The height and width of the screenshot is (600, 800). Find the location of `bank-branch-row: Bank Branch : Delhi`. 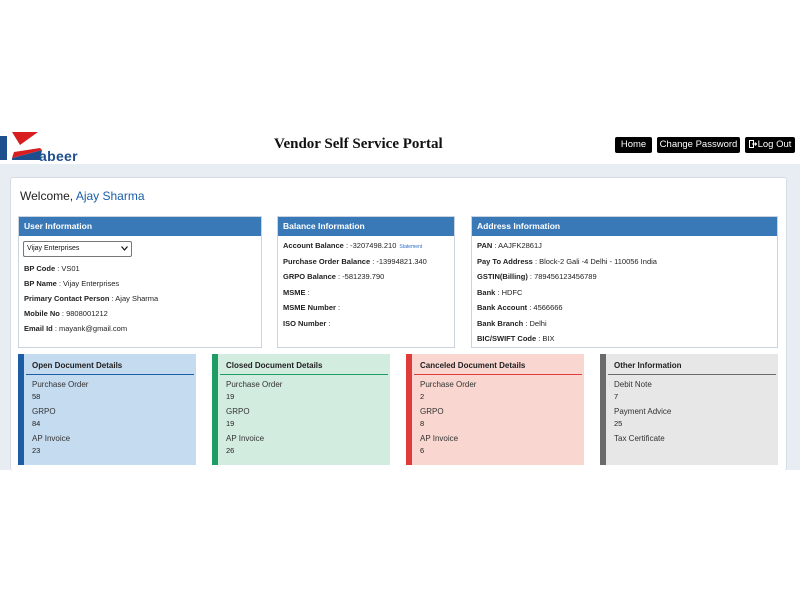

bank-branch-row: Bank Branch : Delhi is located at coordinates (512, 323).